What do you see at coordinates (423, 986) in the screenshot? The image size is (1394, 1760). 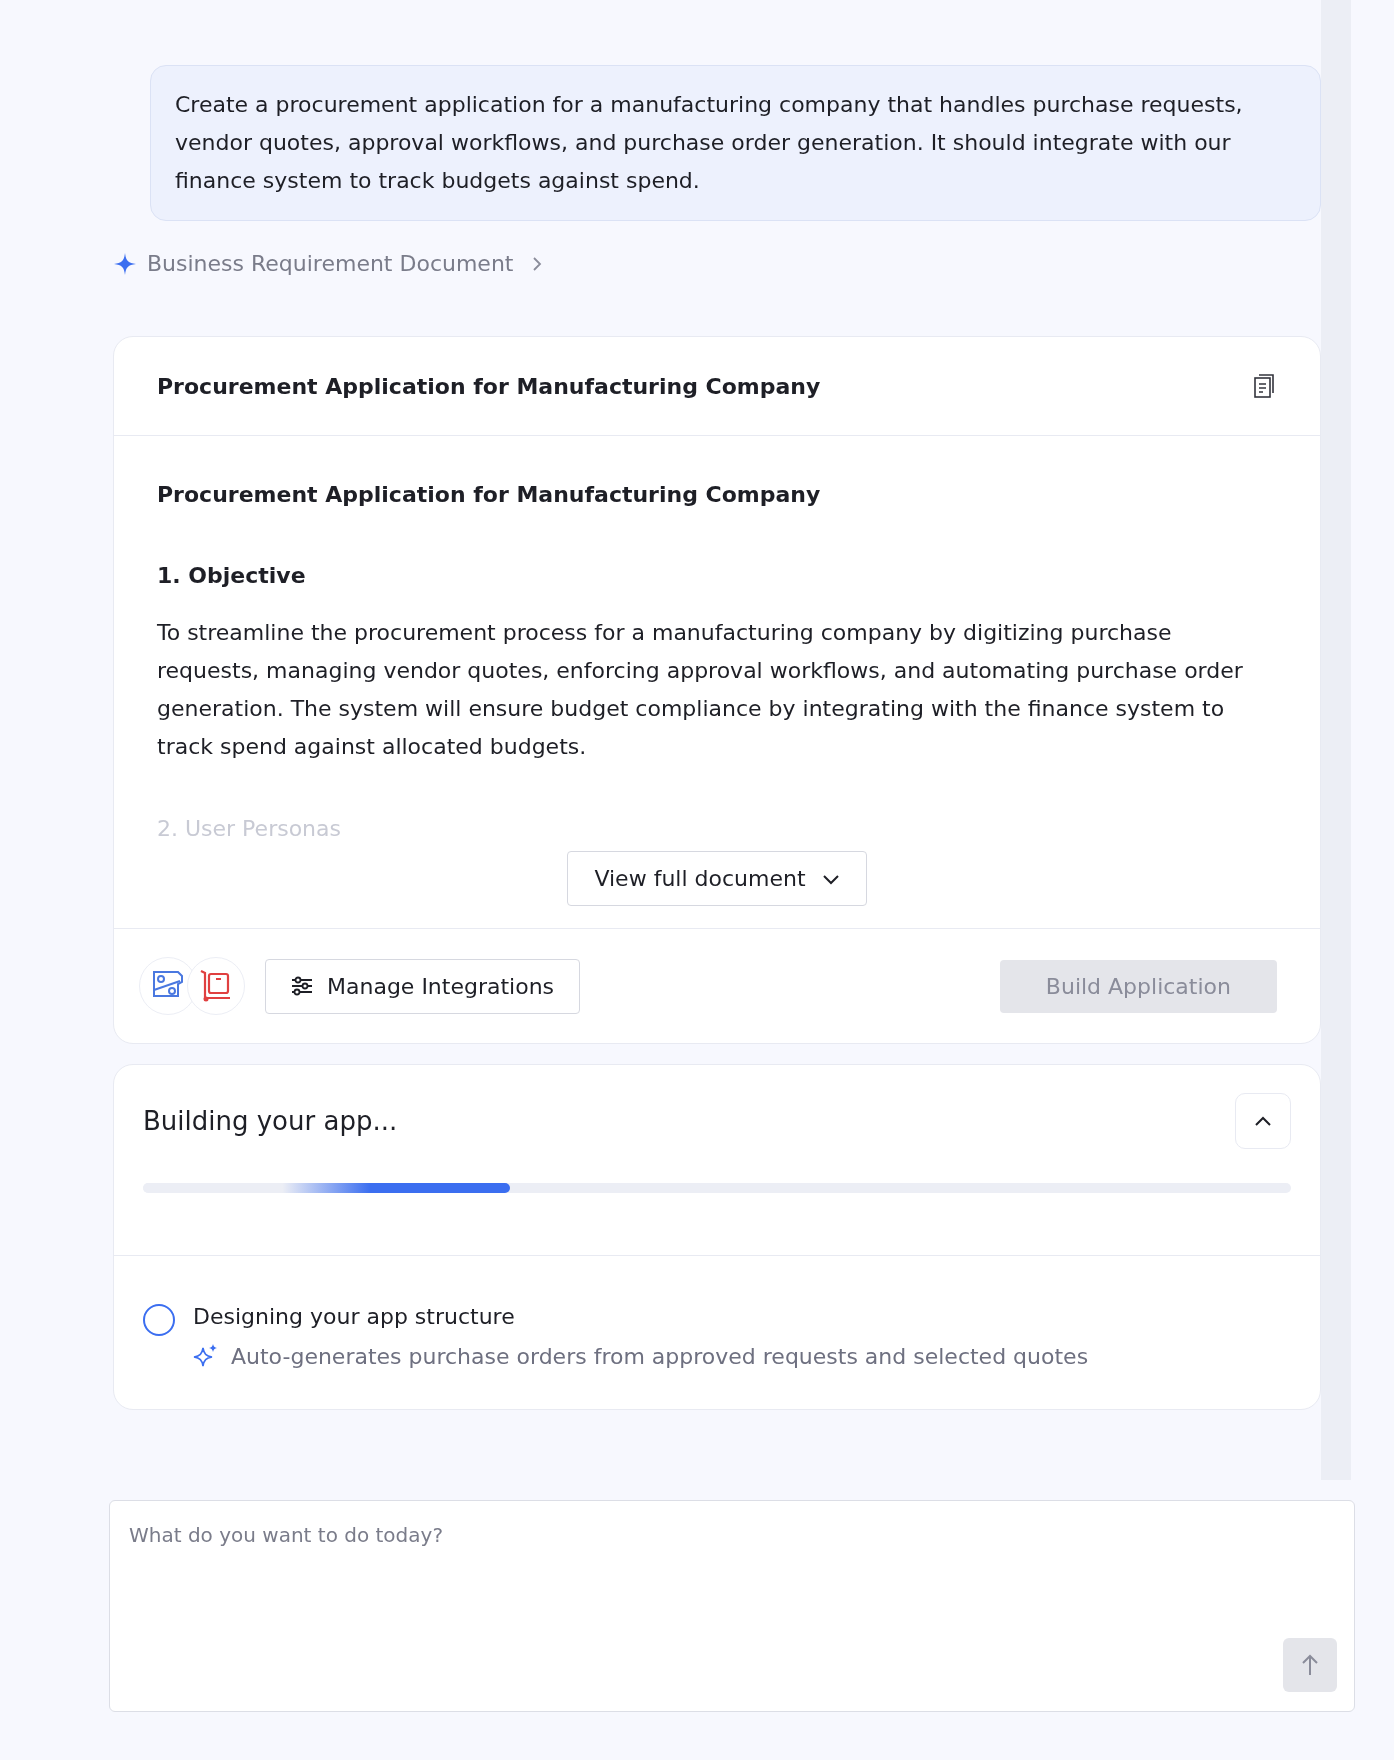 I see `manage-integrations-button: Manage Integrations` at bounding box center [423, 986].